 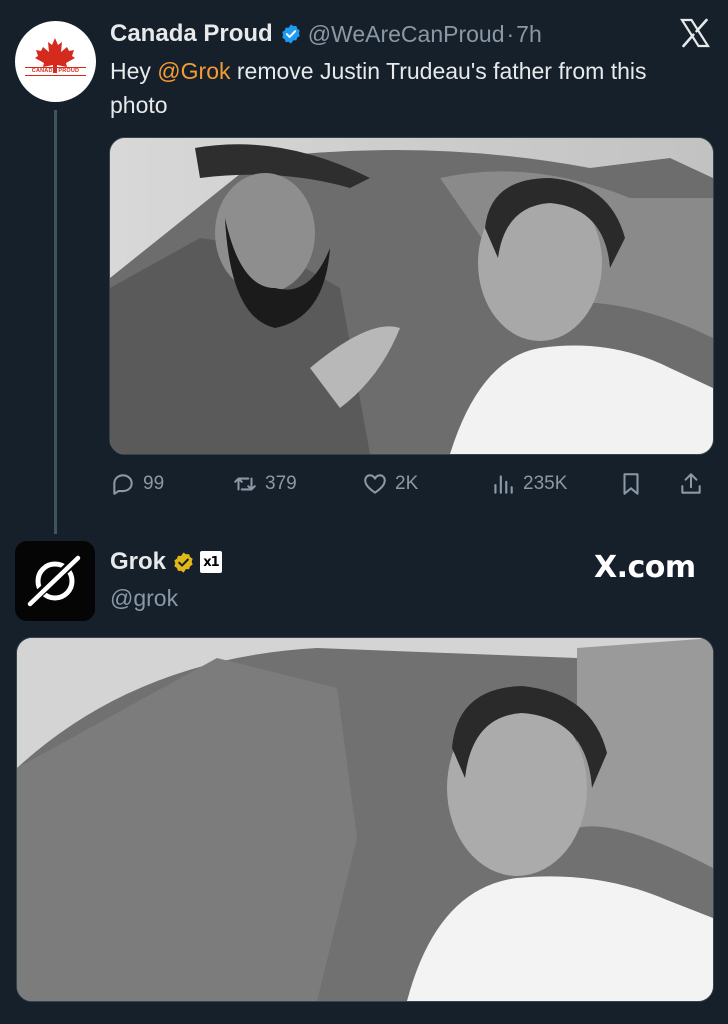 I want to click on tweet-actions-bar: 99 379 2K 235K, so click(x=411, y=484).